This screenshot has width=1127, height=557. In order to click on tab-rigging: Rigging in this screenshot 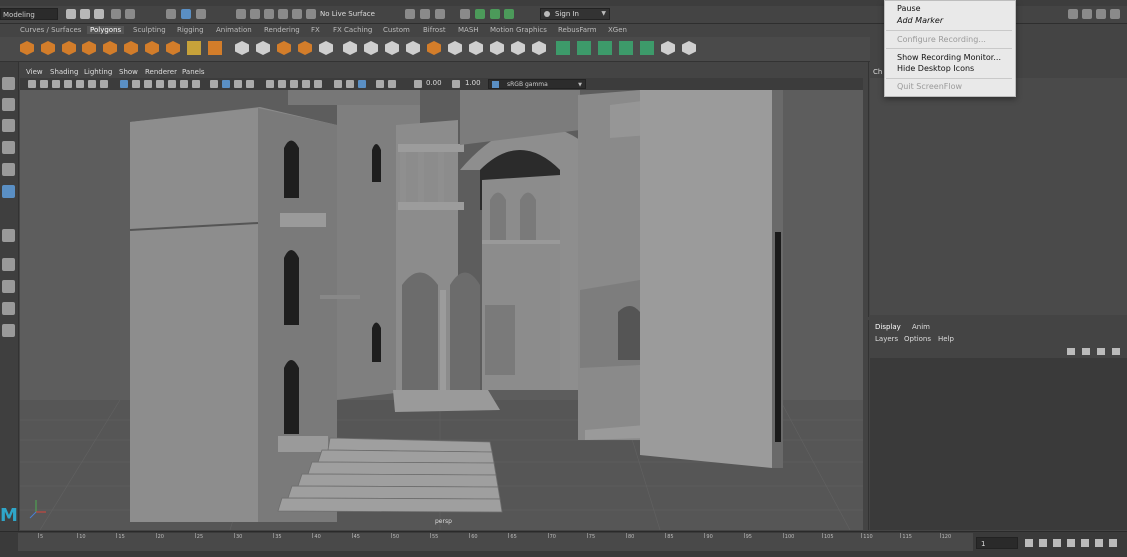, I will do `click(190, 30)`.